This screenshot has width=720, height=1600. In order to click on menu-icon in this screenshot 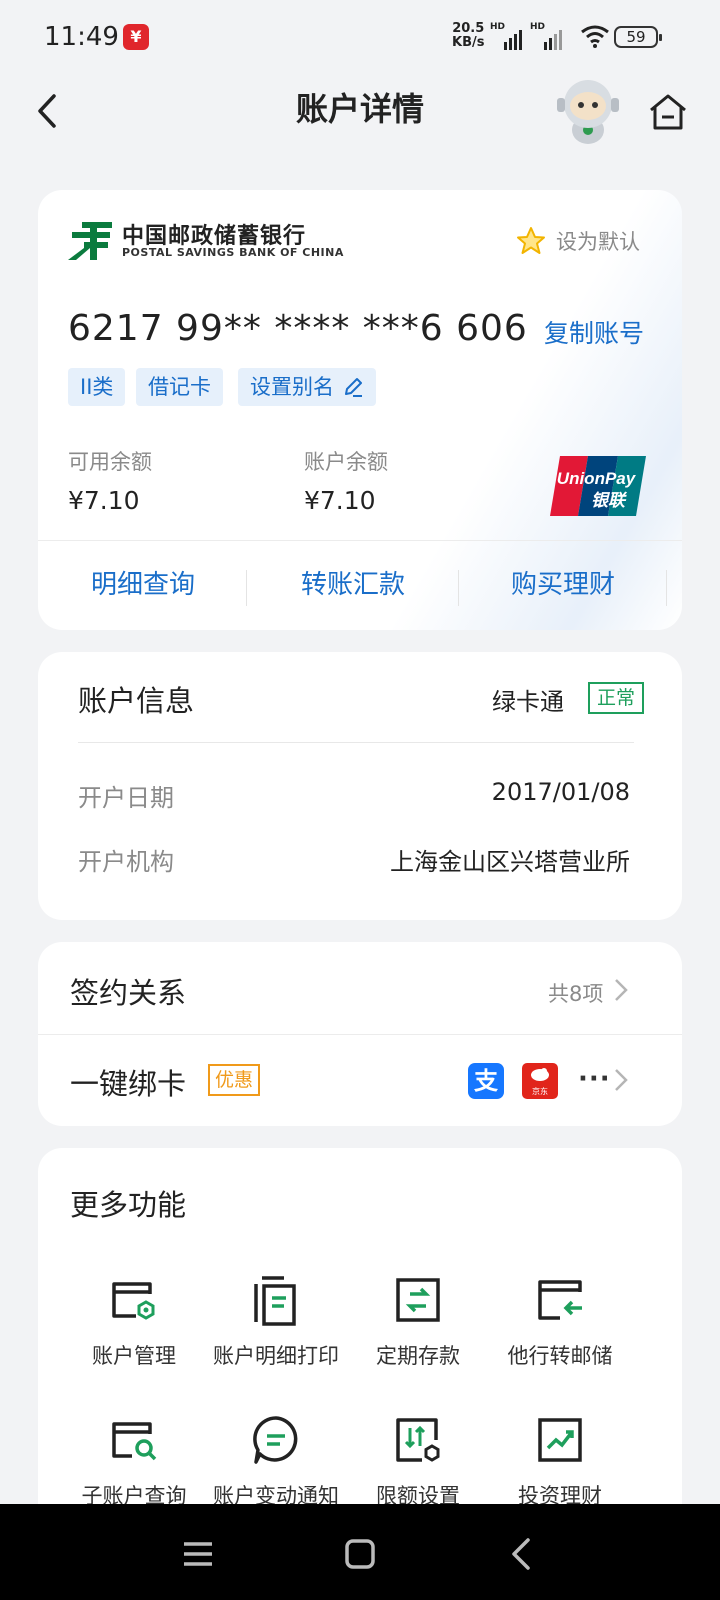, I will do `click(198, 1554)`.